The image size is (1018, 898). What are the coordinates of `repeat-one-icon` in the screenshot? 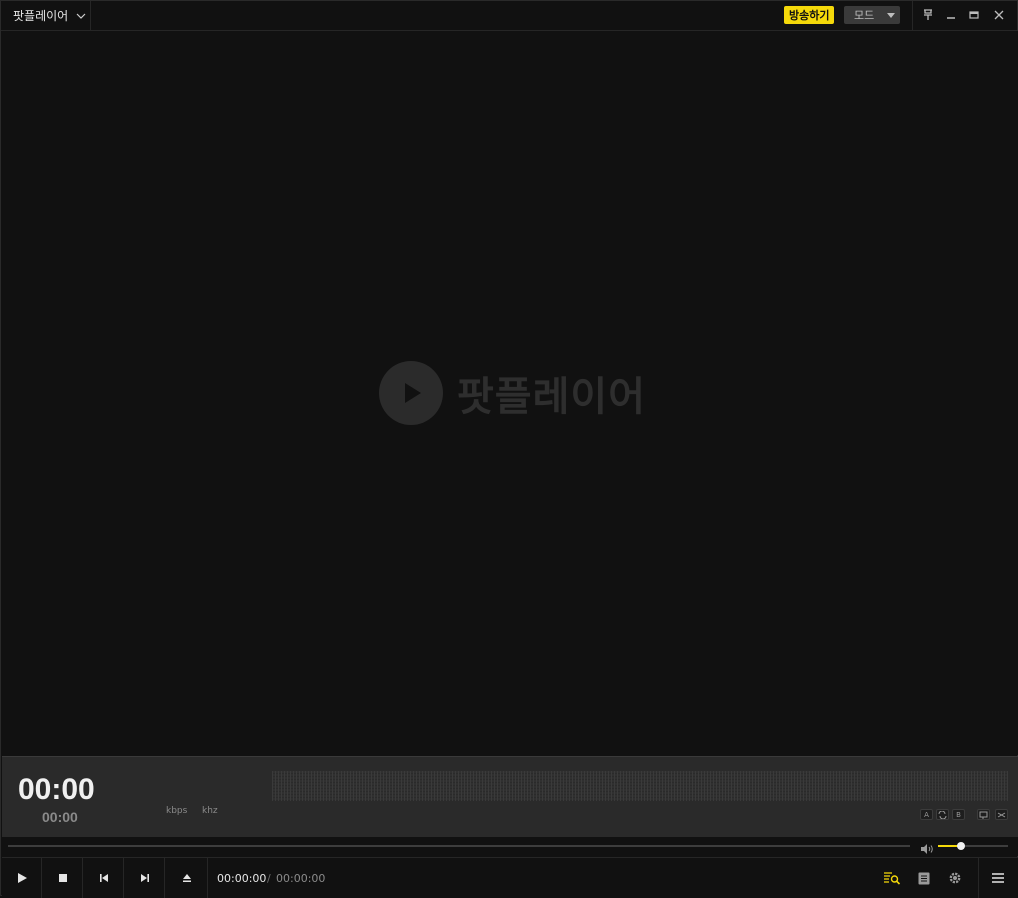 It's located at (983, 815).